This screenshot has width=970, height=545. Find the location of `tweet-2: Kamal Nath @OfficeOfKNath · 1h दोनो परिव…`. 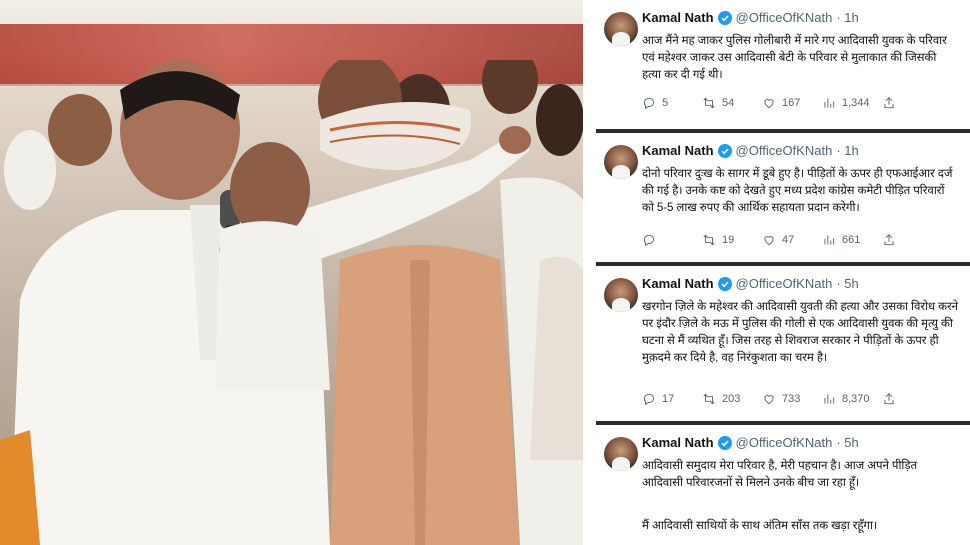

tweet-2: Kamal Nath @OfficeOfKNath · 1h दोनो परिव… is located at coordinates (783, 198).